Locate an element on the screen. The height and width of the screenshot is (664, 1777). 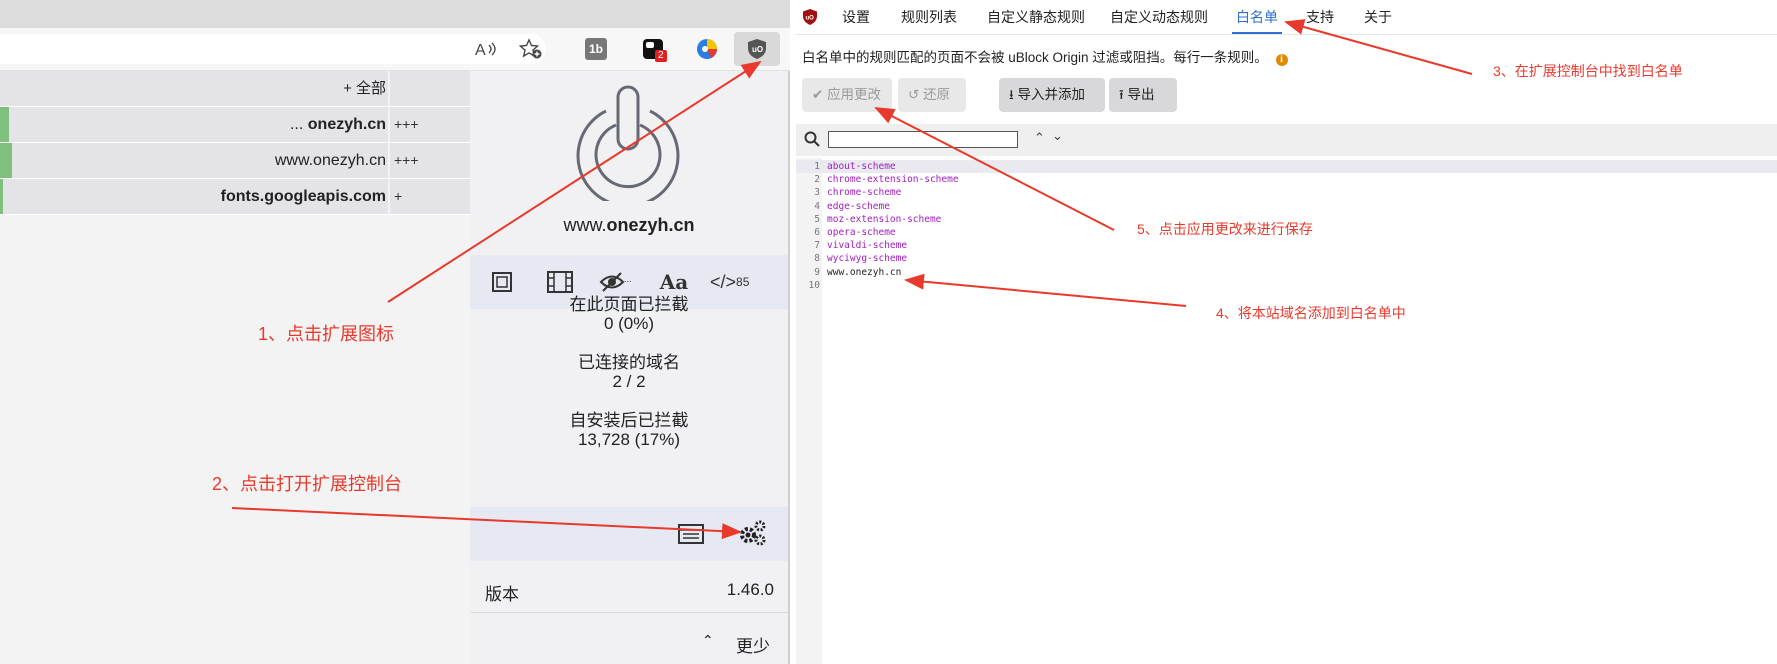
scrollbar is located at coordinates (789, 367).